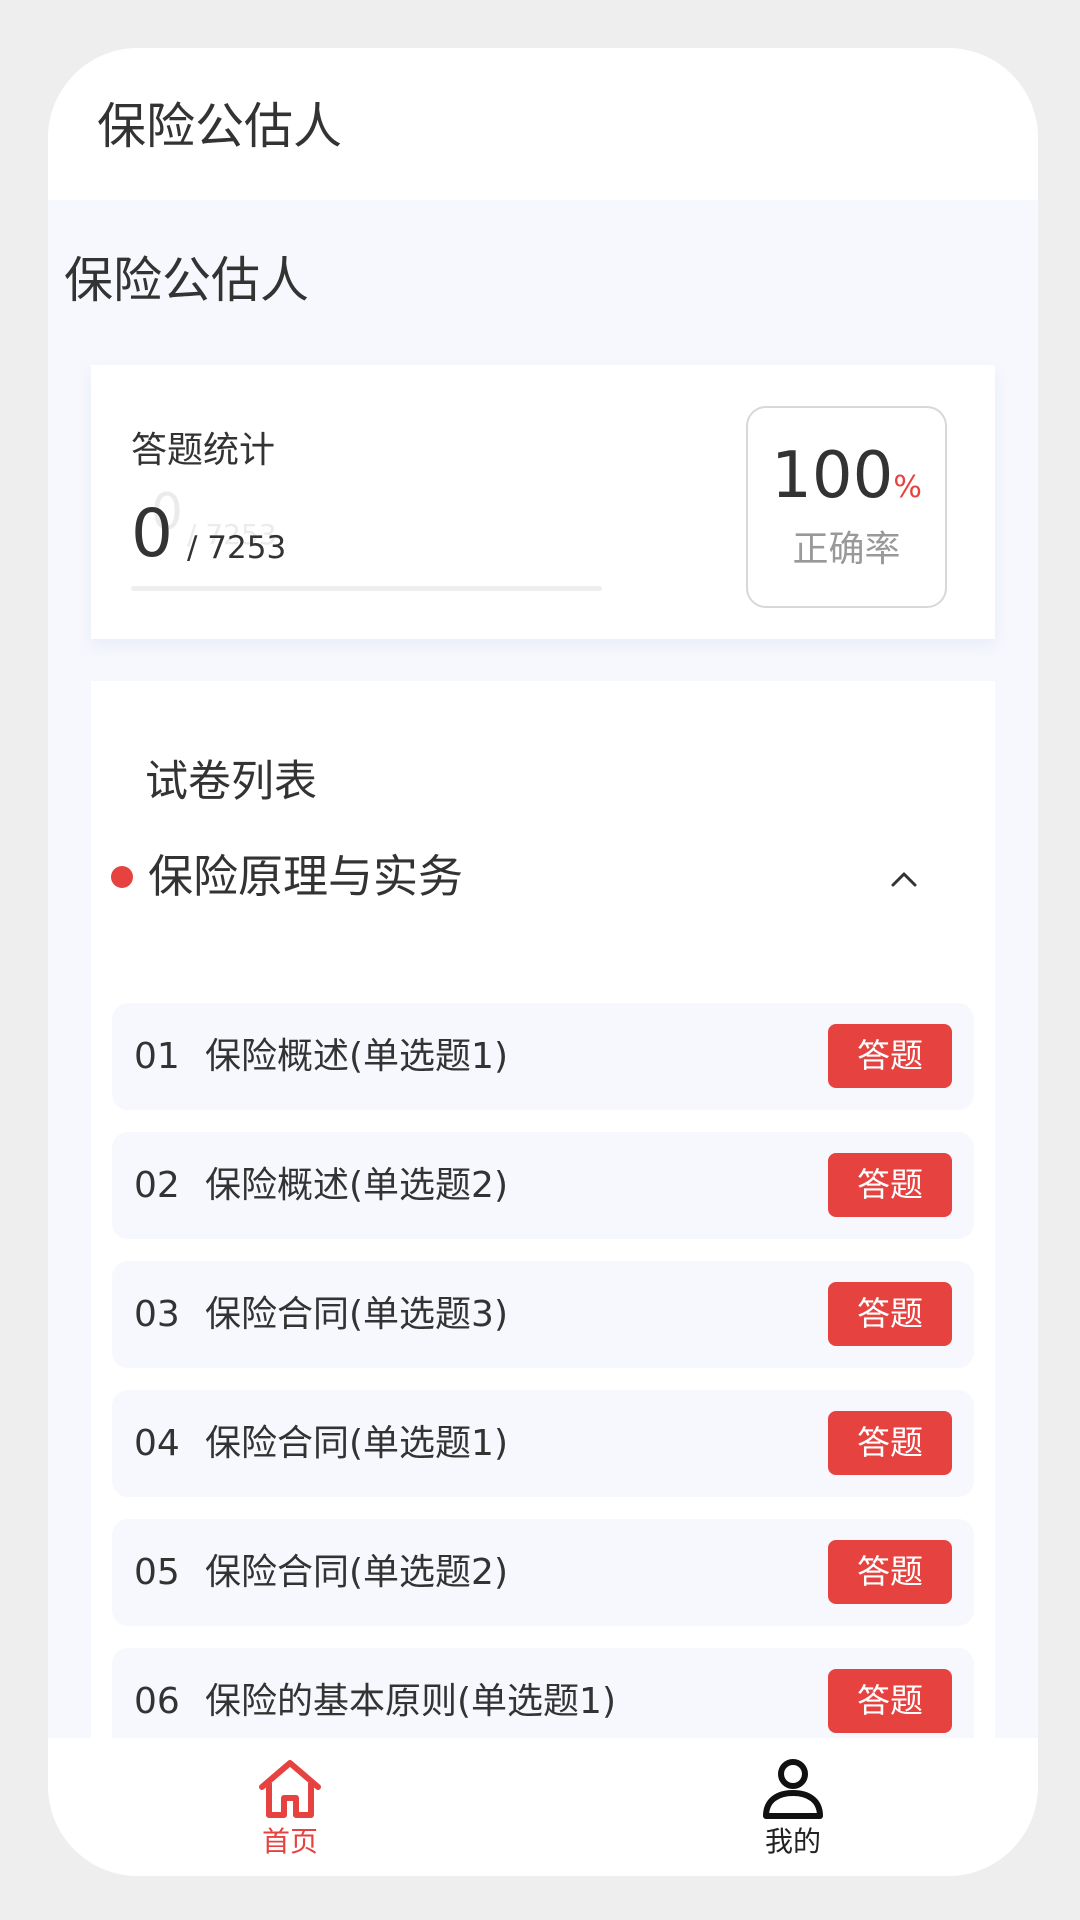 The image size is (1080, 1920). I want to click on accuracy-label: 正确率, so click(846, 549).